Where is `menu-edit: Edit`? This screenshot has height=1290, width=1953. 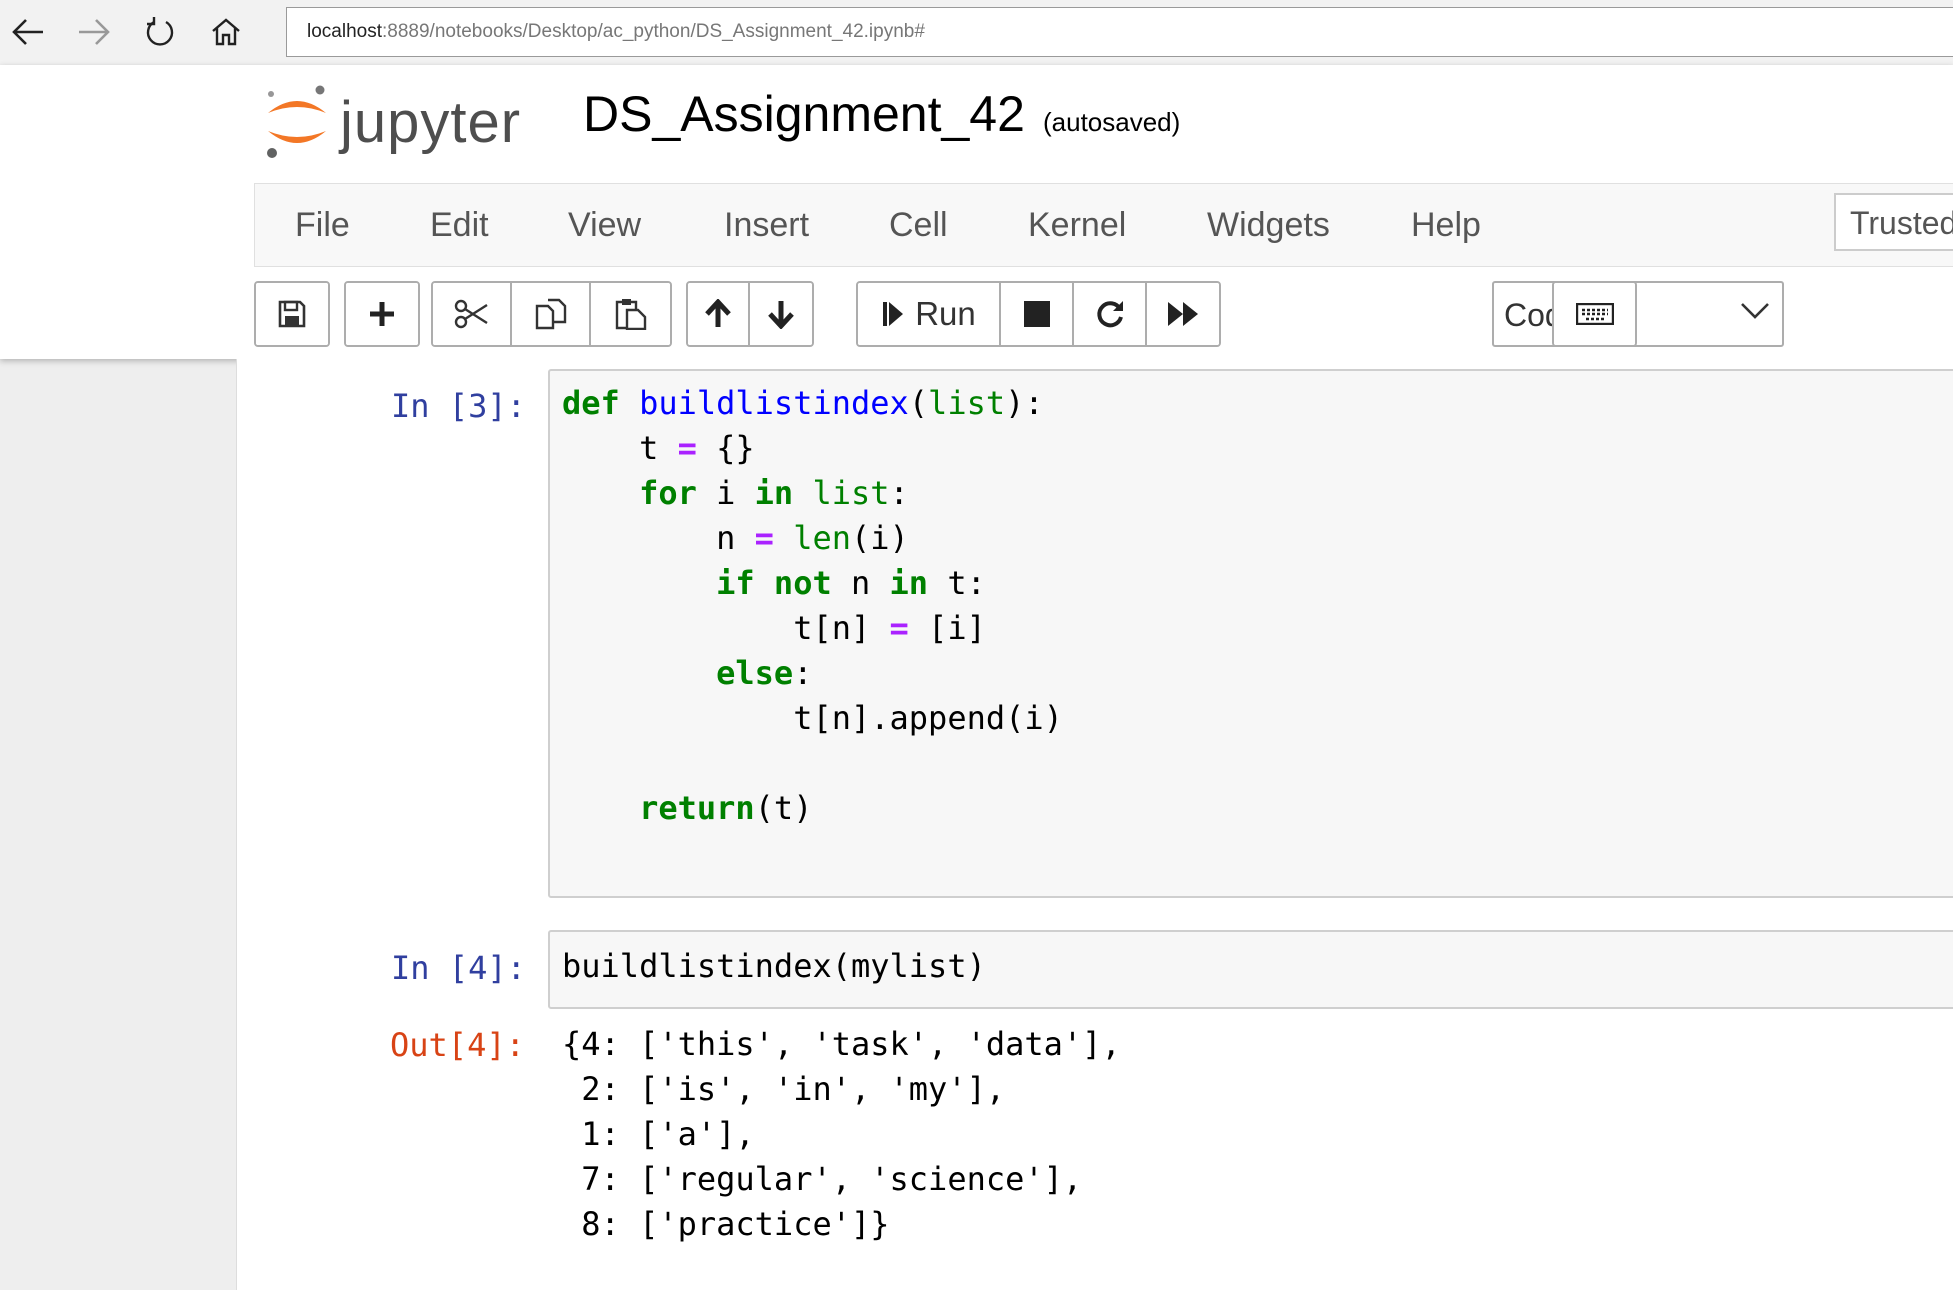
menu-edit: Edit is located at coordinates (459, 225).